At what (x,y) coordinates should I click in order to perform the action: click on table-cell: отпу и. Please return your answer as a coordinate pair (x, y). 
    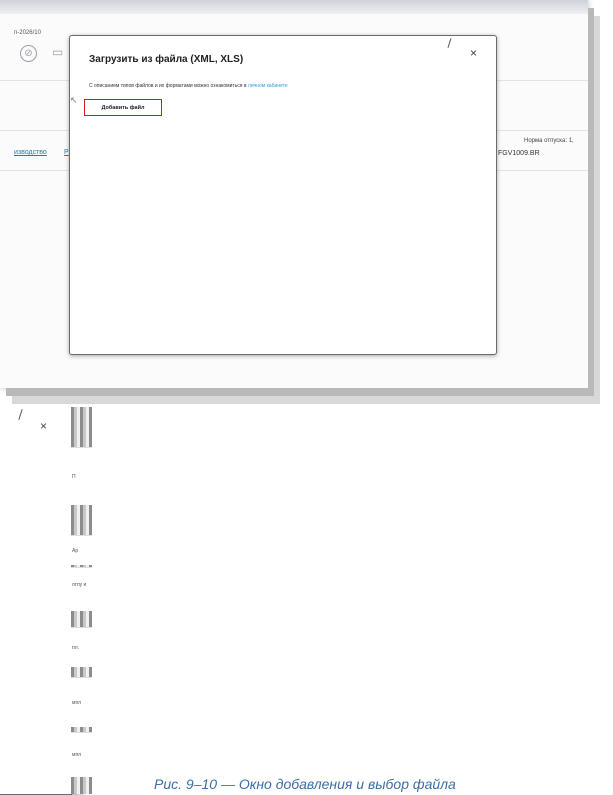
    Looking at the image, I should click on (81, 589).